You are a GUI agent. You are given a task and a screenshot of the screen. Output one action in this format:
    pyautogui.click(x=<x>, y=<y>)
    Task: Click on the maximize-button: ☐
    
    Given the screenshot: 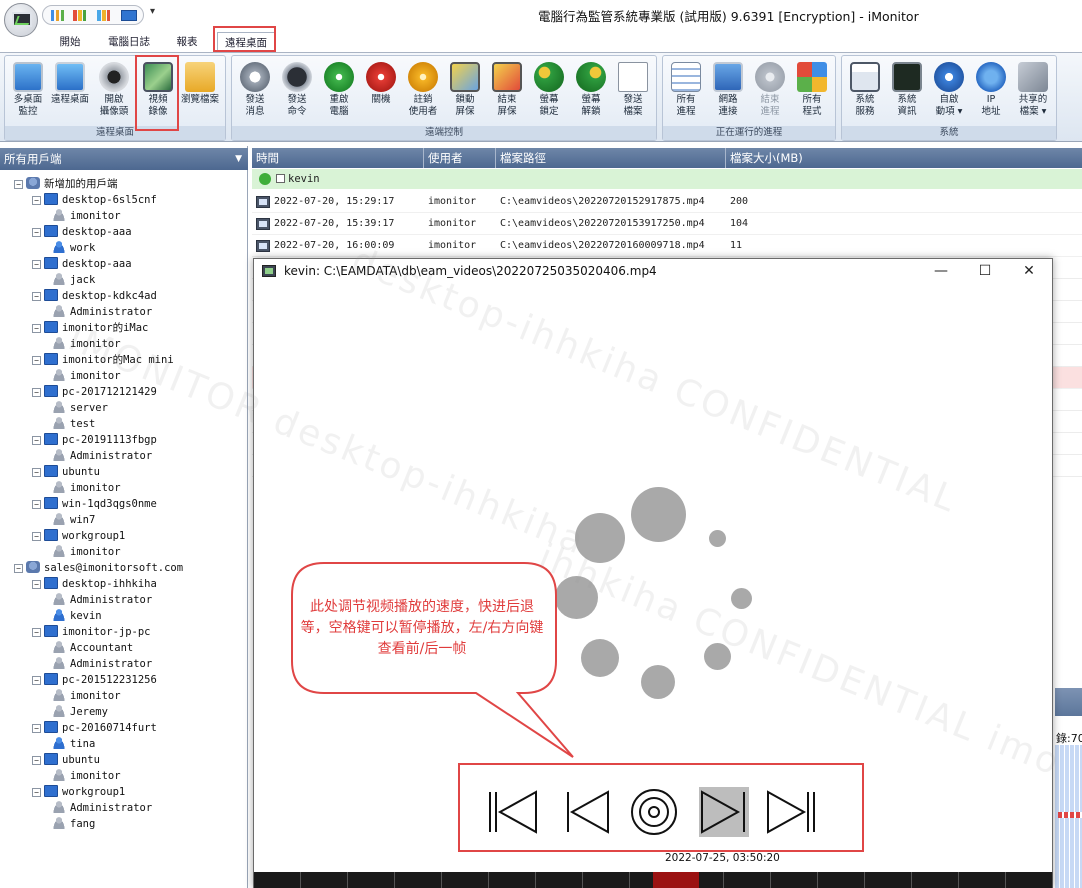 What is the action you would take?
    pyautogui.click(x=985, y=271)
    